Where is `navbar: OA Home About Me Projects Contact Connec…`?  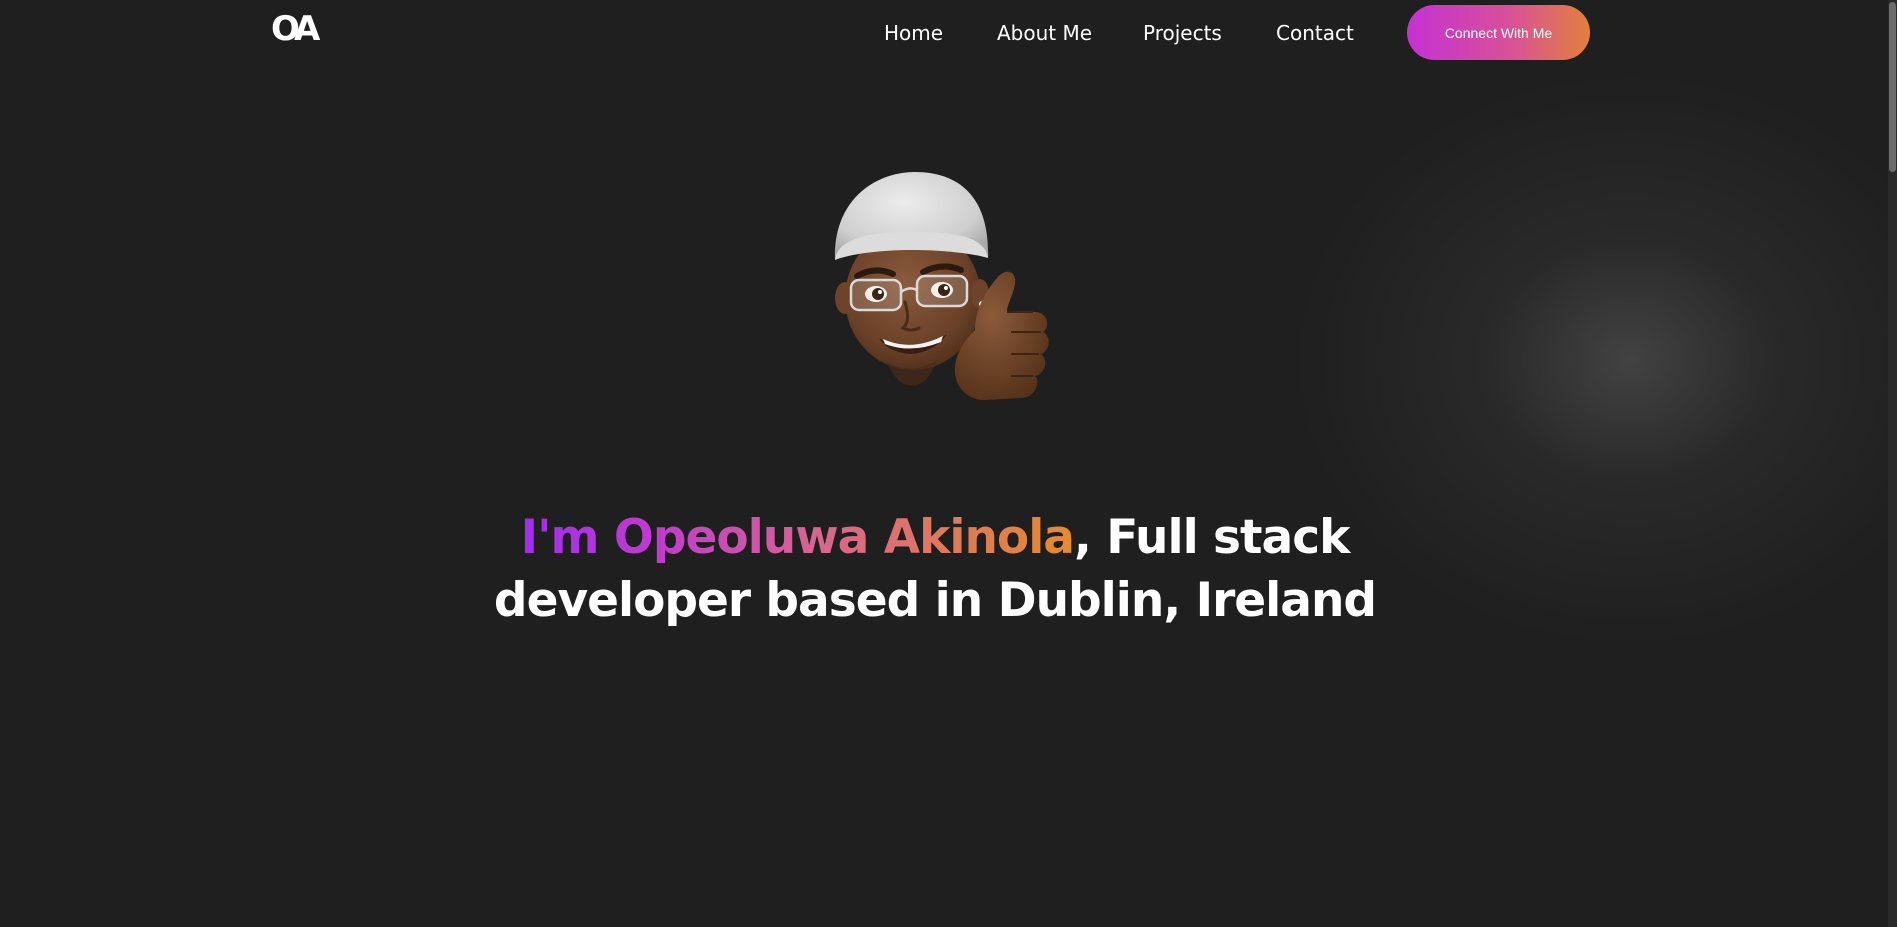 navbar: OA Home About Me Projects Contact Connec… is located at coordinates (945, 33).